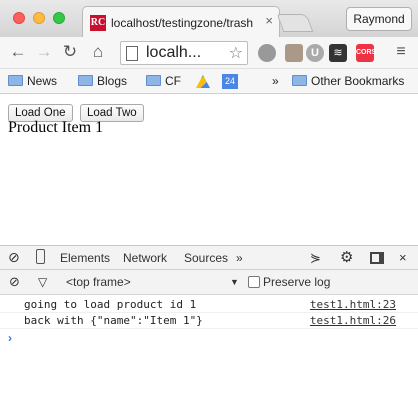 This screenshot has width=418, height=404. Describe the element at coordinates (348, 81) in the screenshot. I see `other-bookmarks: Other Bookmarks` at that location.